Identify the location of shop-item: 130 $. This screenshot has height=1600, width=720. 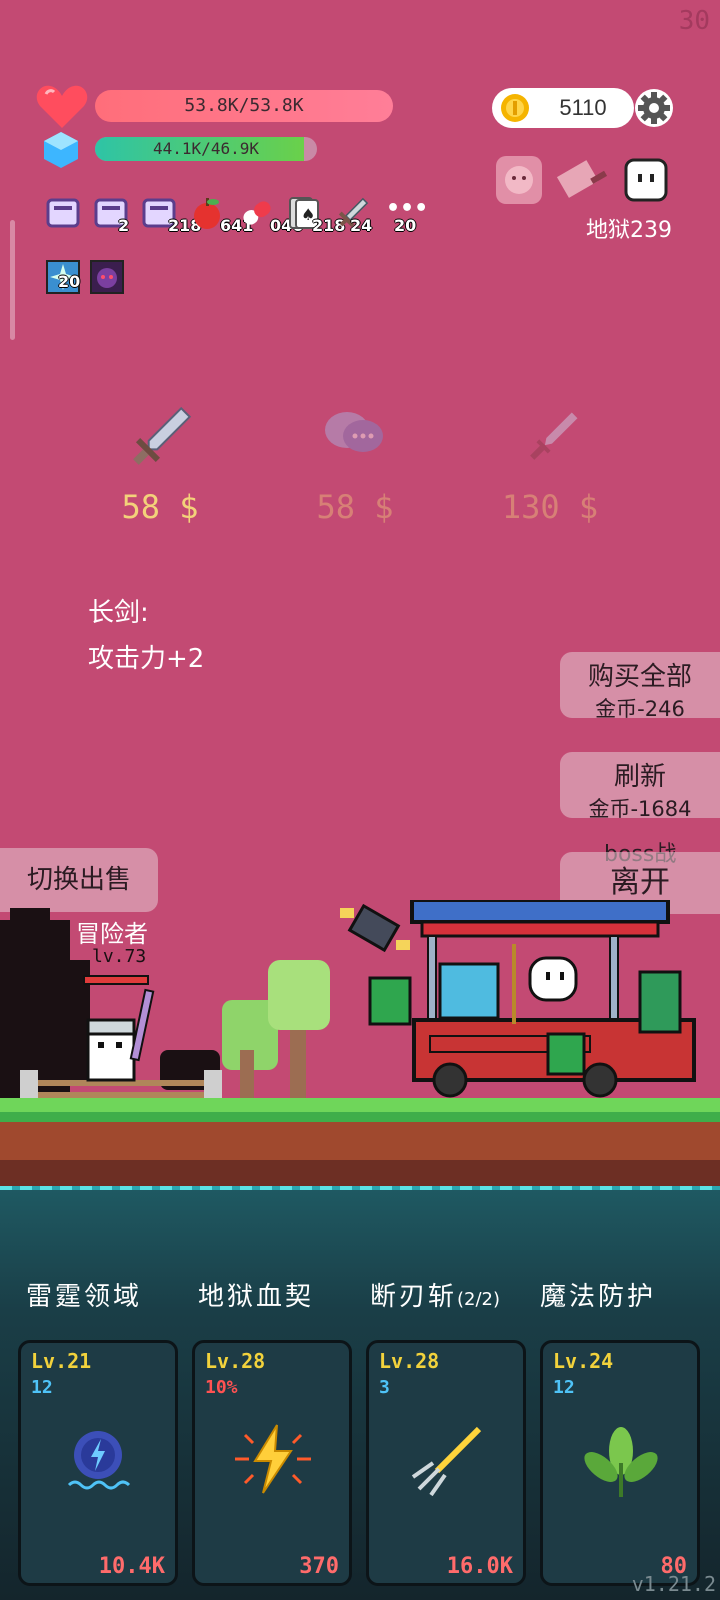
(550, 466).